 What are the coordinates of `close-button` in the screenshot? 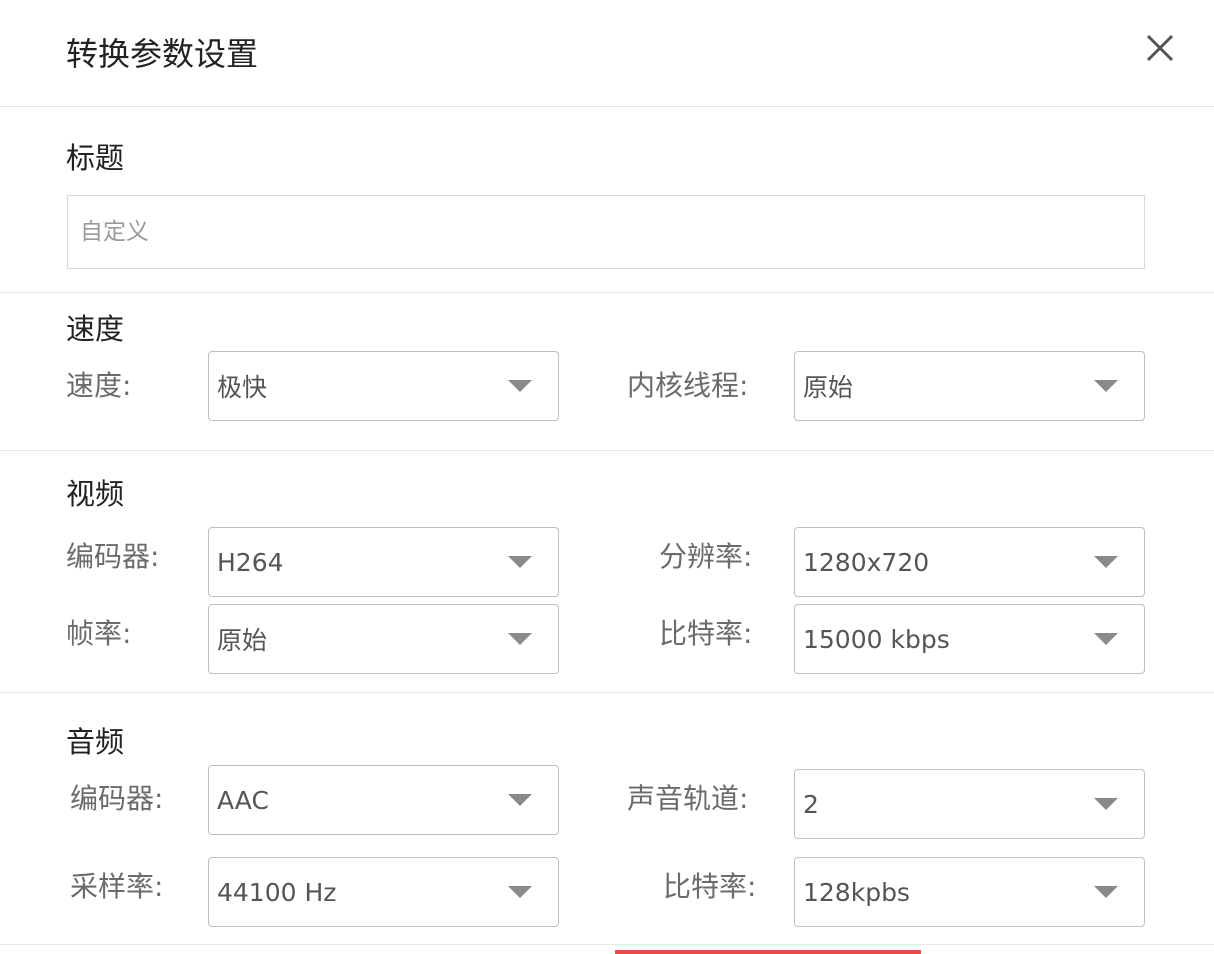 It's located at (1160, 48).